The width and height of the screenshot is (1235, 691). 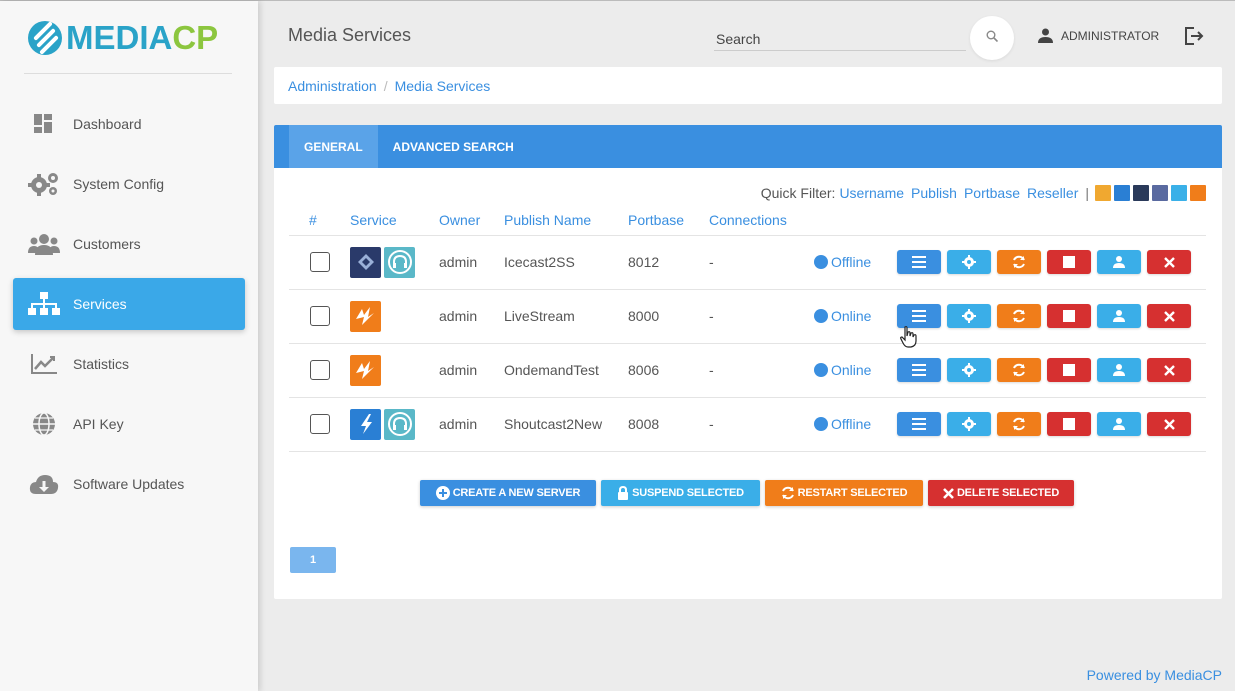 What do you see at coordinates (332, 86) in the screenshot?
I see `breadcrumb-administration: Administration` at bounding box center [332, 86].